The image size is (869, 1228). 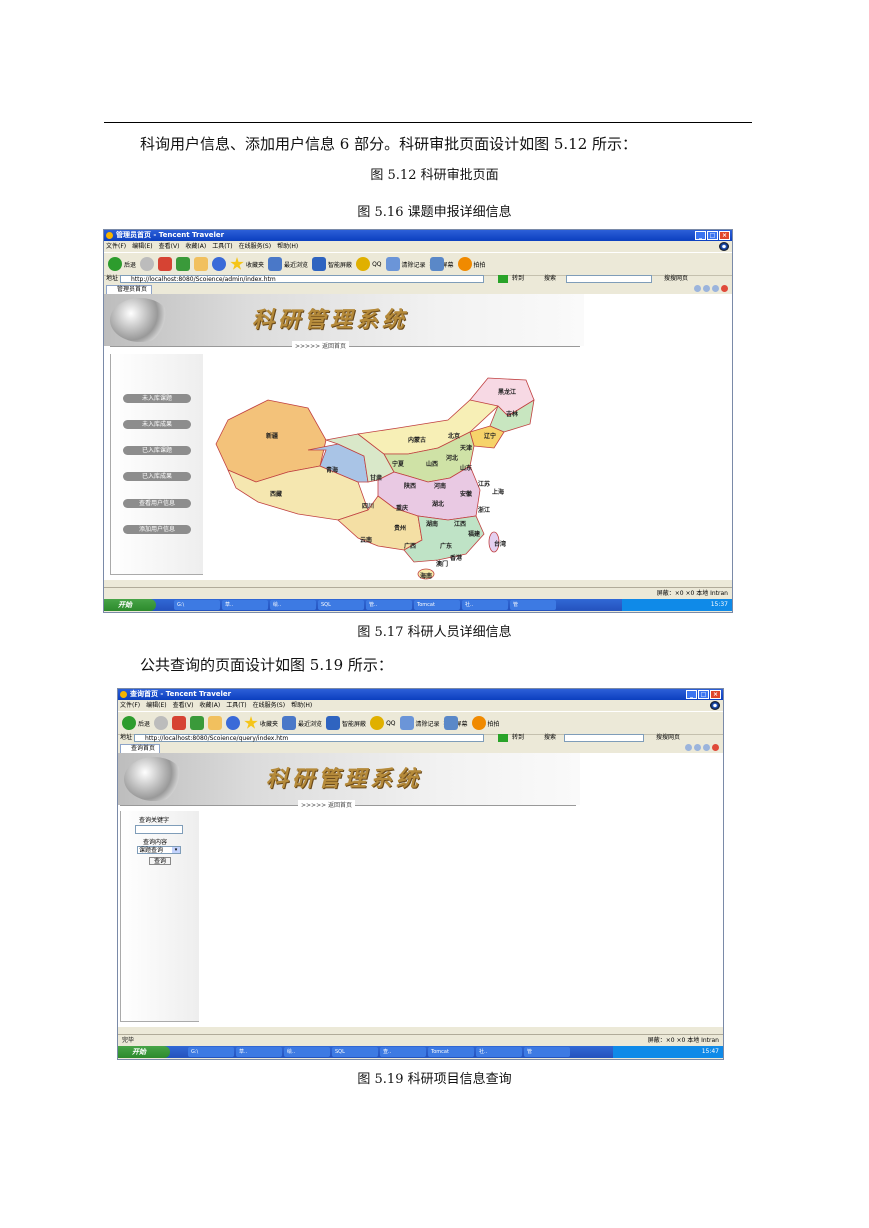 What do you see at coordinates (157, 529) in the screenshot?
I see `sidebar-add-user: 添加用户信息` at bounding box center [157, 529].